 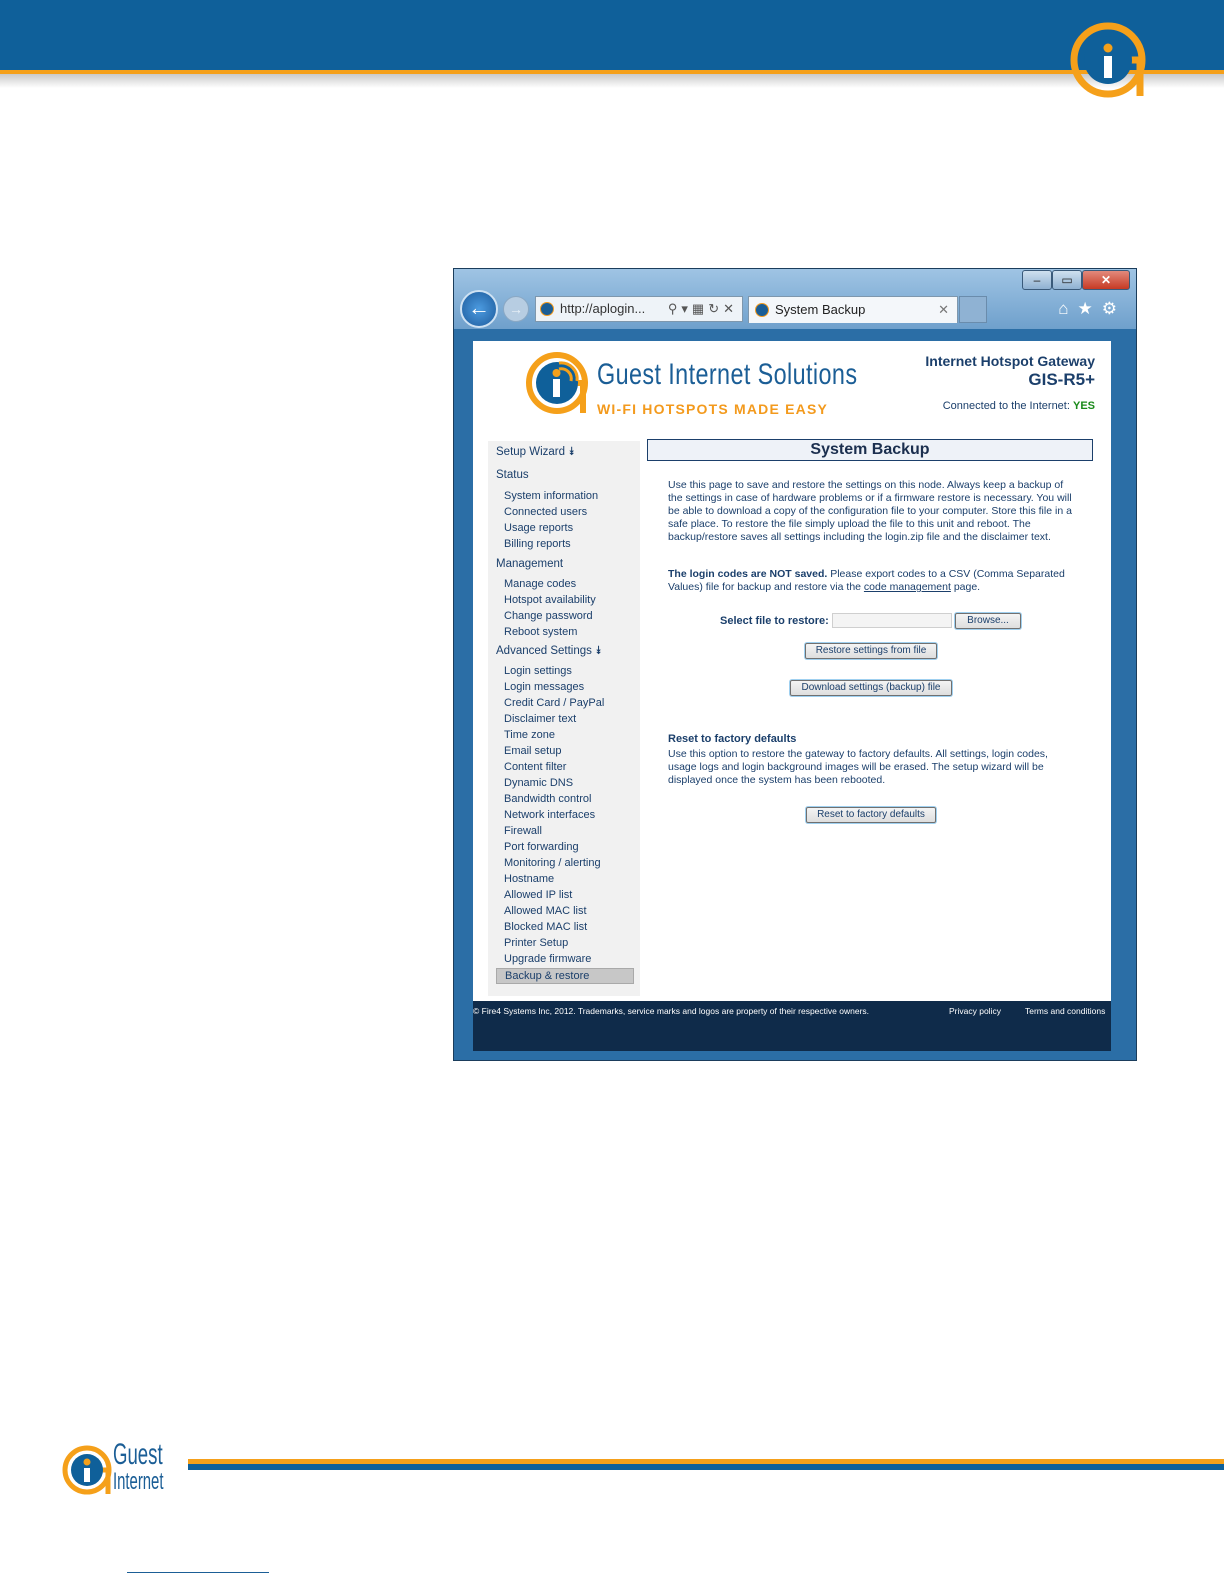 I want to click on sidebar-item-usage-reports: Usage reports, so click(x=538, y=528).